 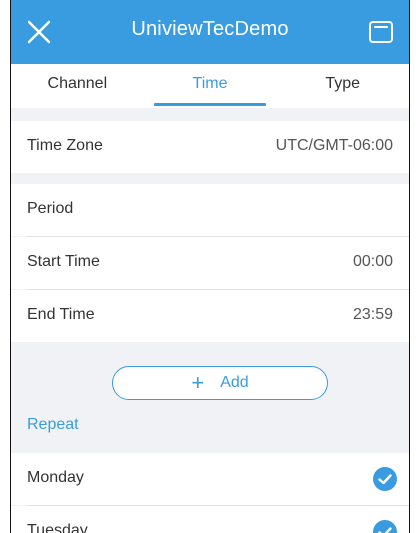 What do you see at coordinates (77, 86) in the screenshot?
I see `tab-channel: Channel` at bounding box center [77, 86].